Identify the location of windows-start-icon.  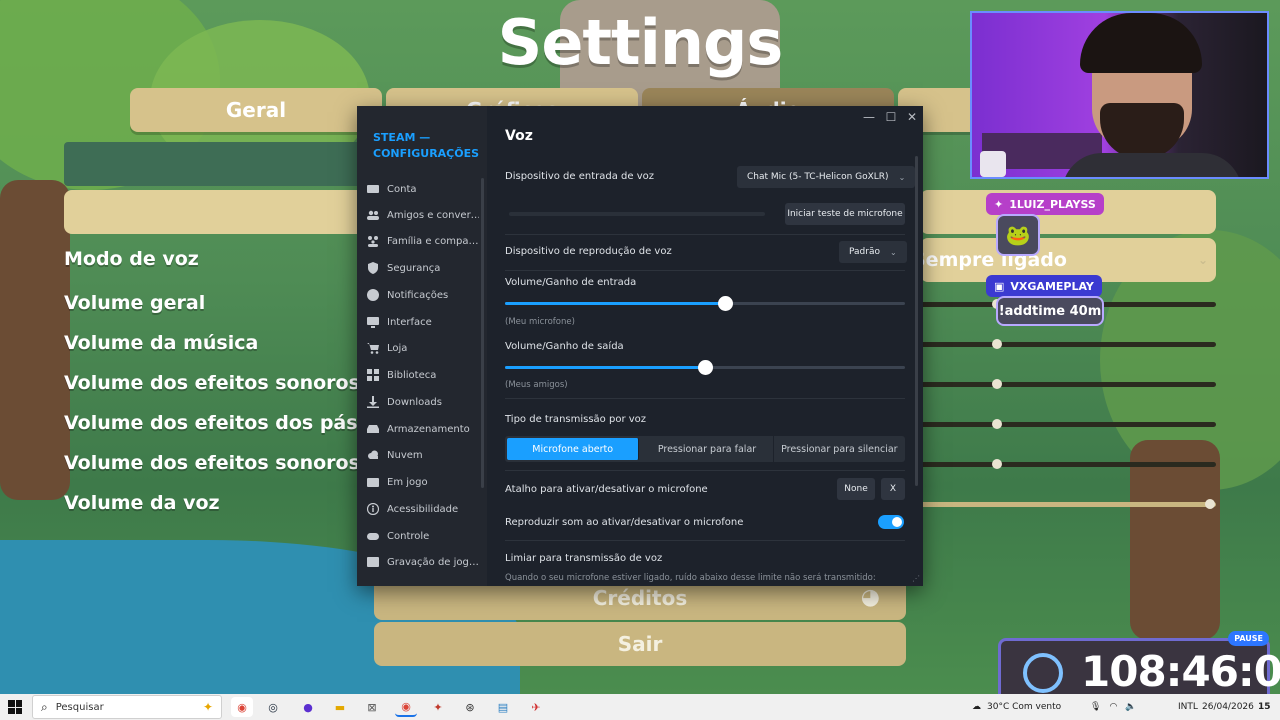
(15, 707).